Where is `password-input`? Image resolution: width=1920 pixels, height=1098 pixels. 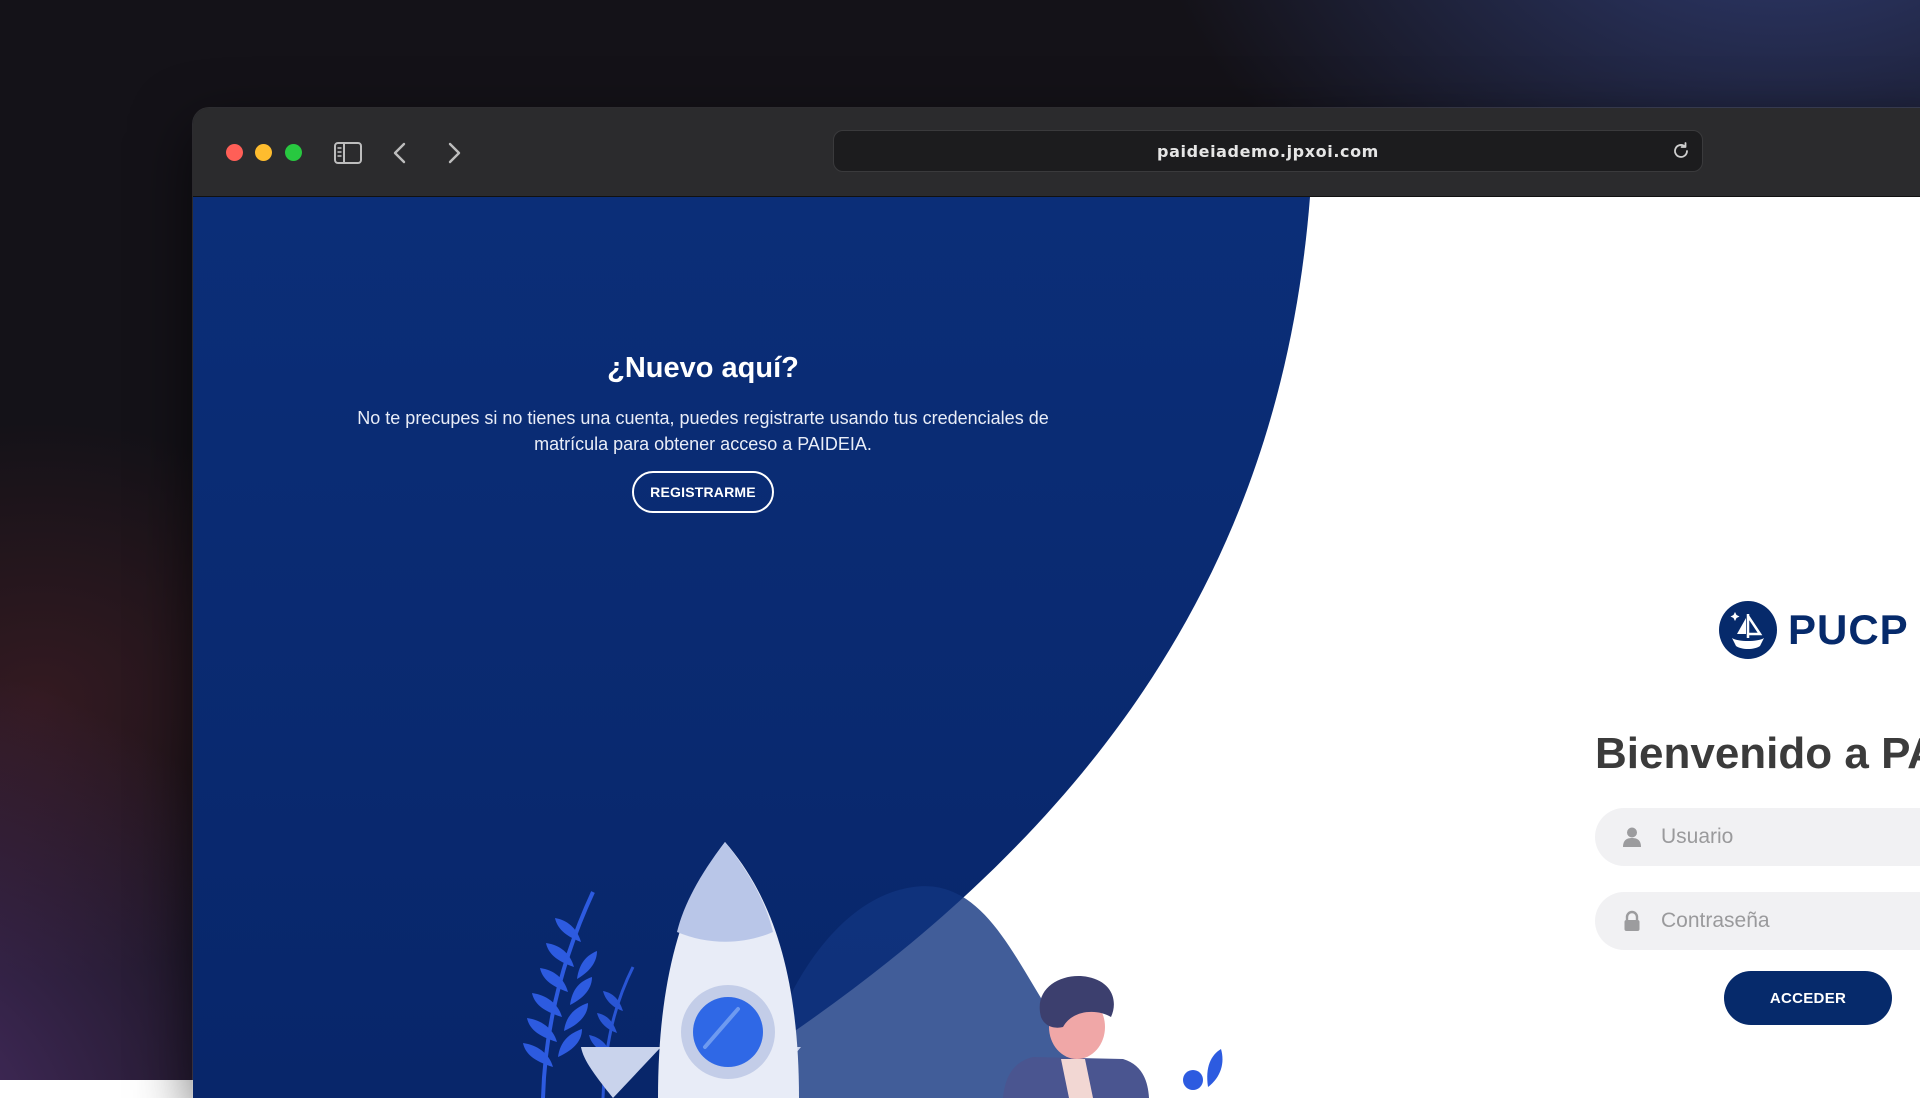
password-input is located at coordinates (1789, 921).